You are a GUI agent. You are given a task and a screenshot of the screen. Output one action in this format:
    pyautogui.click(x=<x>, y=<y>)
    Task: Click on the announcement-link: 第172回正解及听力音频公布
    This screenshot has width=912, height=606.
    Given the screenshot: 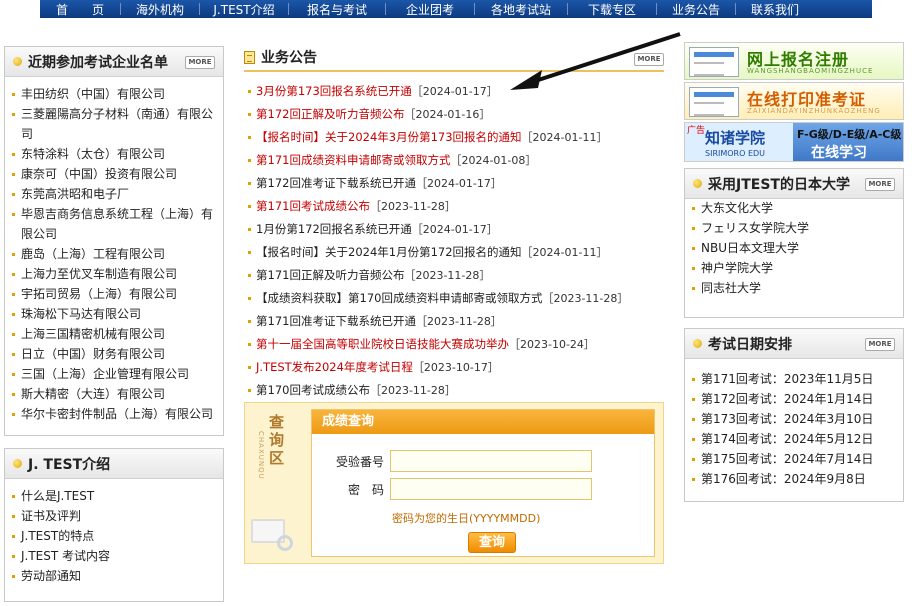 What is the action you would take?
    pyautogui.click(x=330, y=114)
    